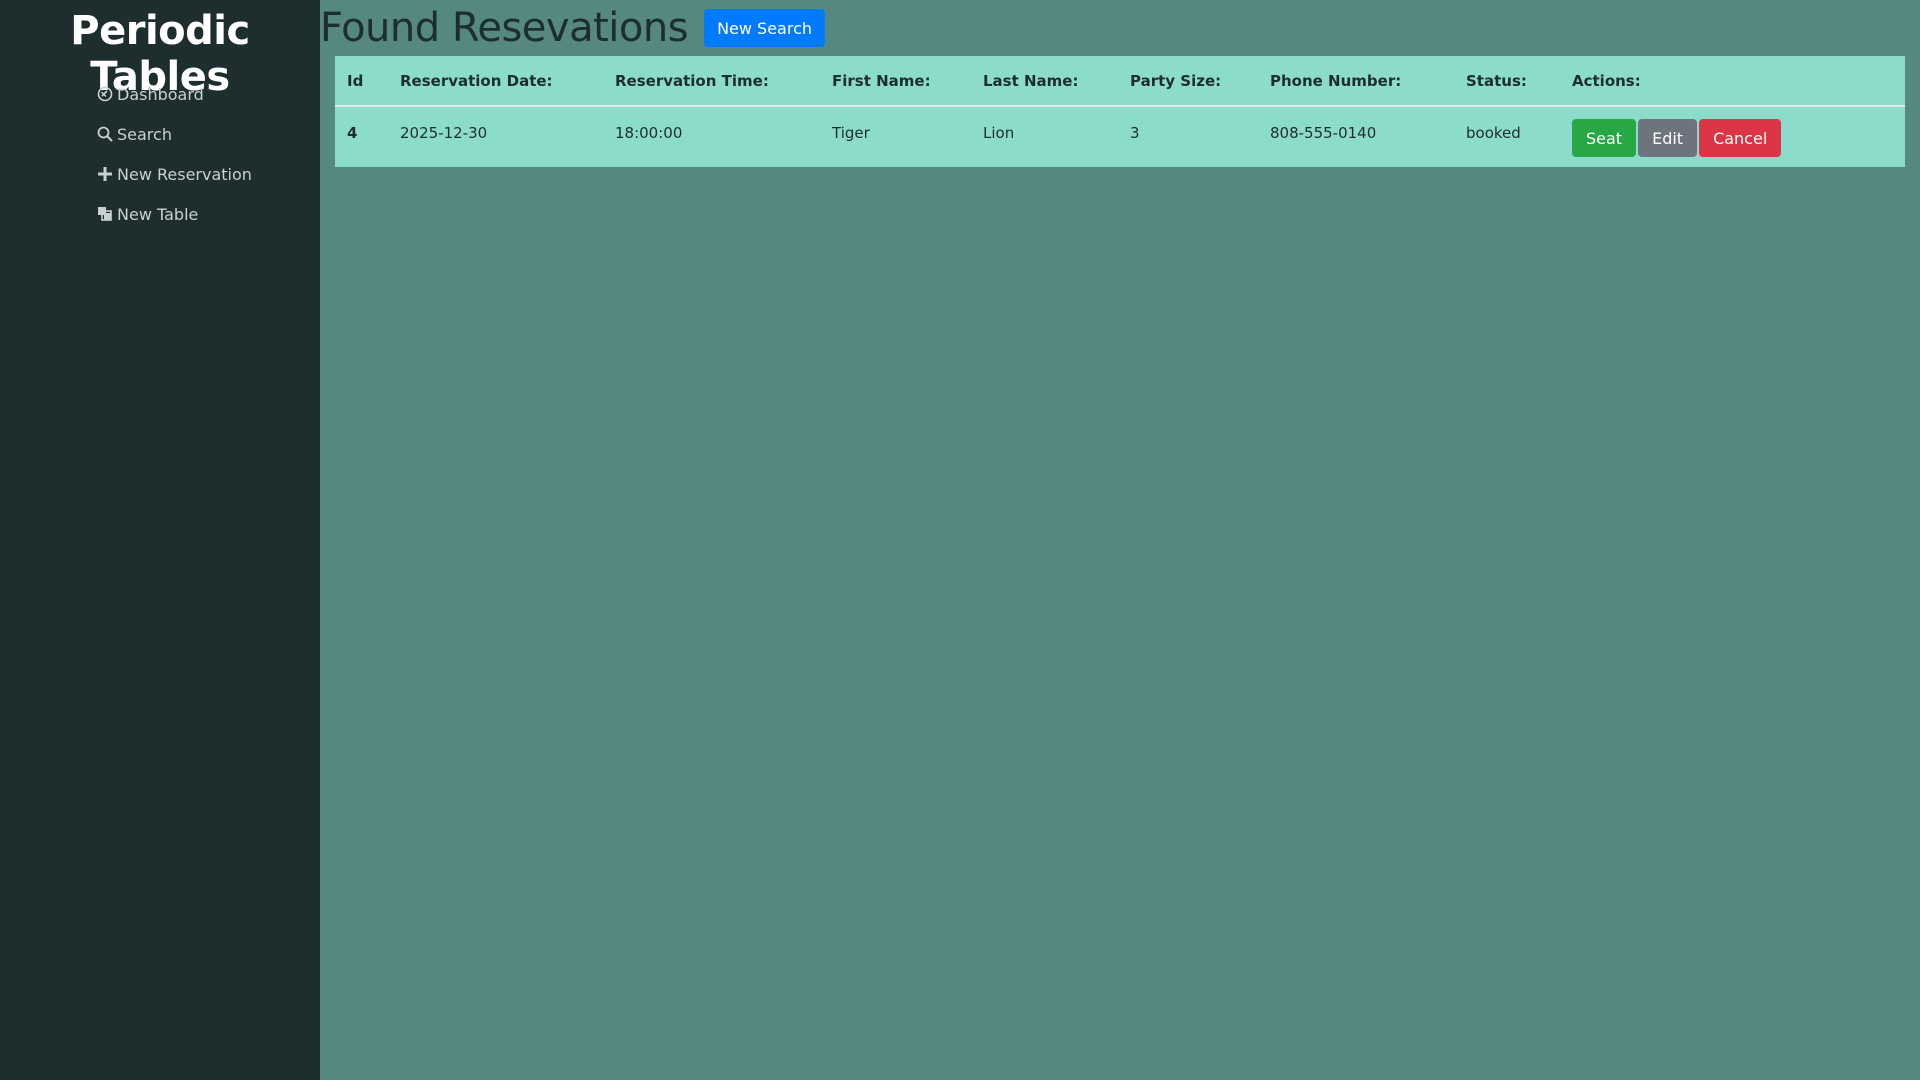  Describe the element at coordinates (1356, 81) in the screenshot. I see `column-header-phone-number: Phone Number:` at that location.